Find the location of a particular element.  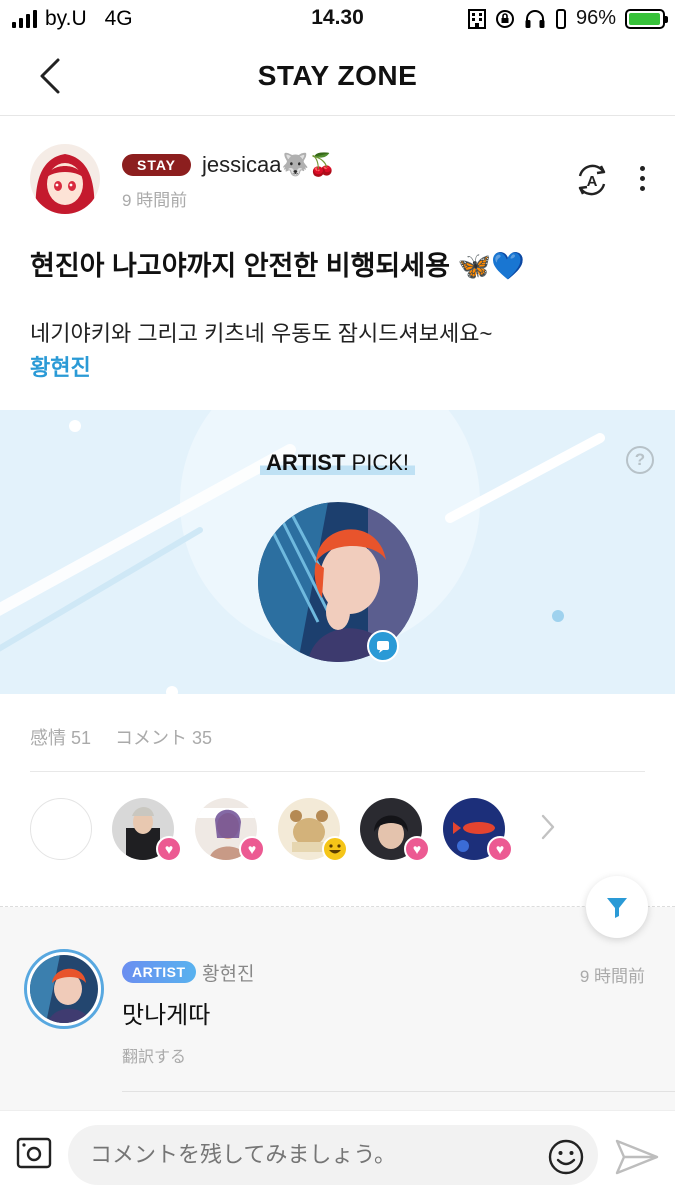

reactor-avatar is located at coordinates (313, 830).